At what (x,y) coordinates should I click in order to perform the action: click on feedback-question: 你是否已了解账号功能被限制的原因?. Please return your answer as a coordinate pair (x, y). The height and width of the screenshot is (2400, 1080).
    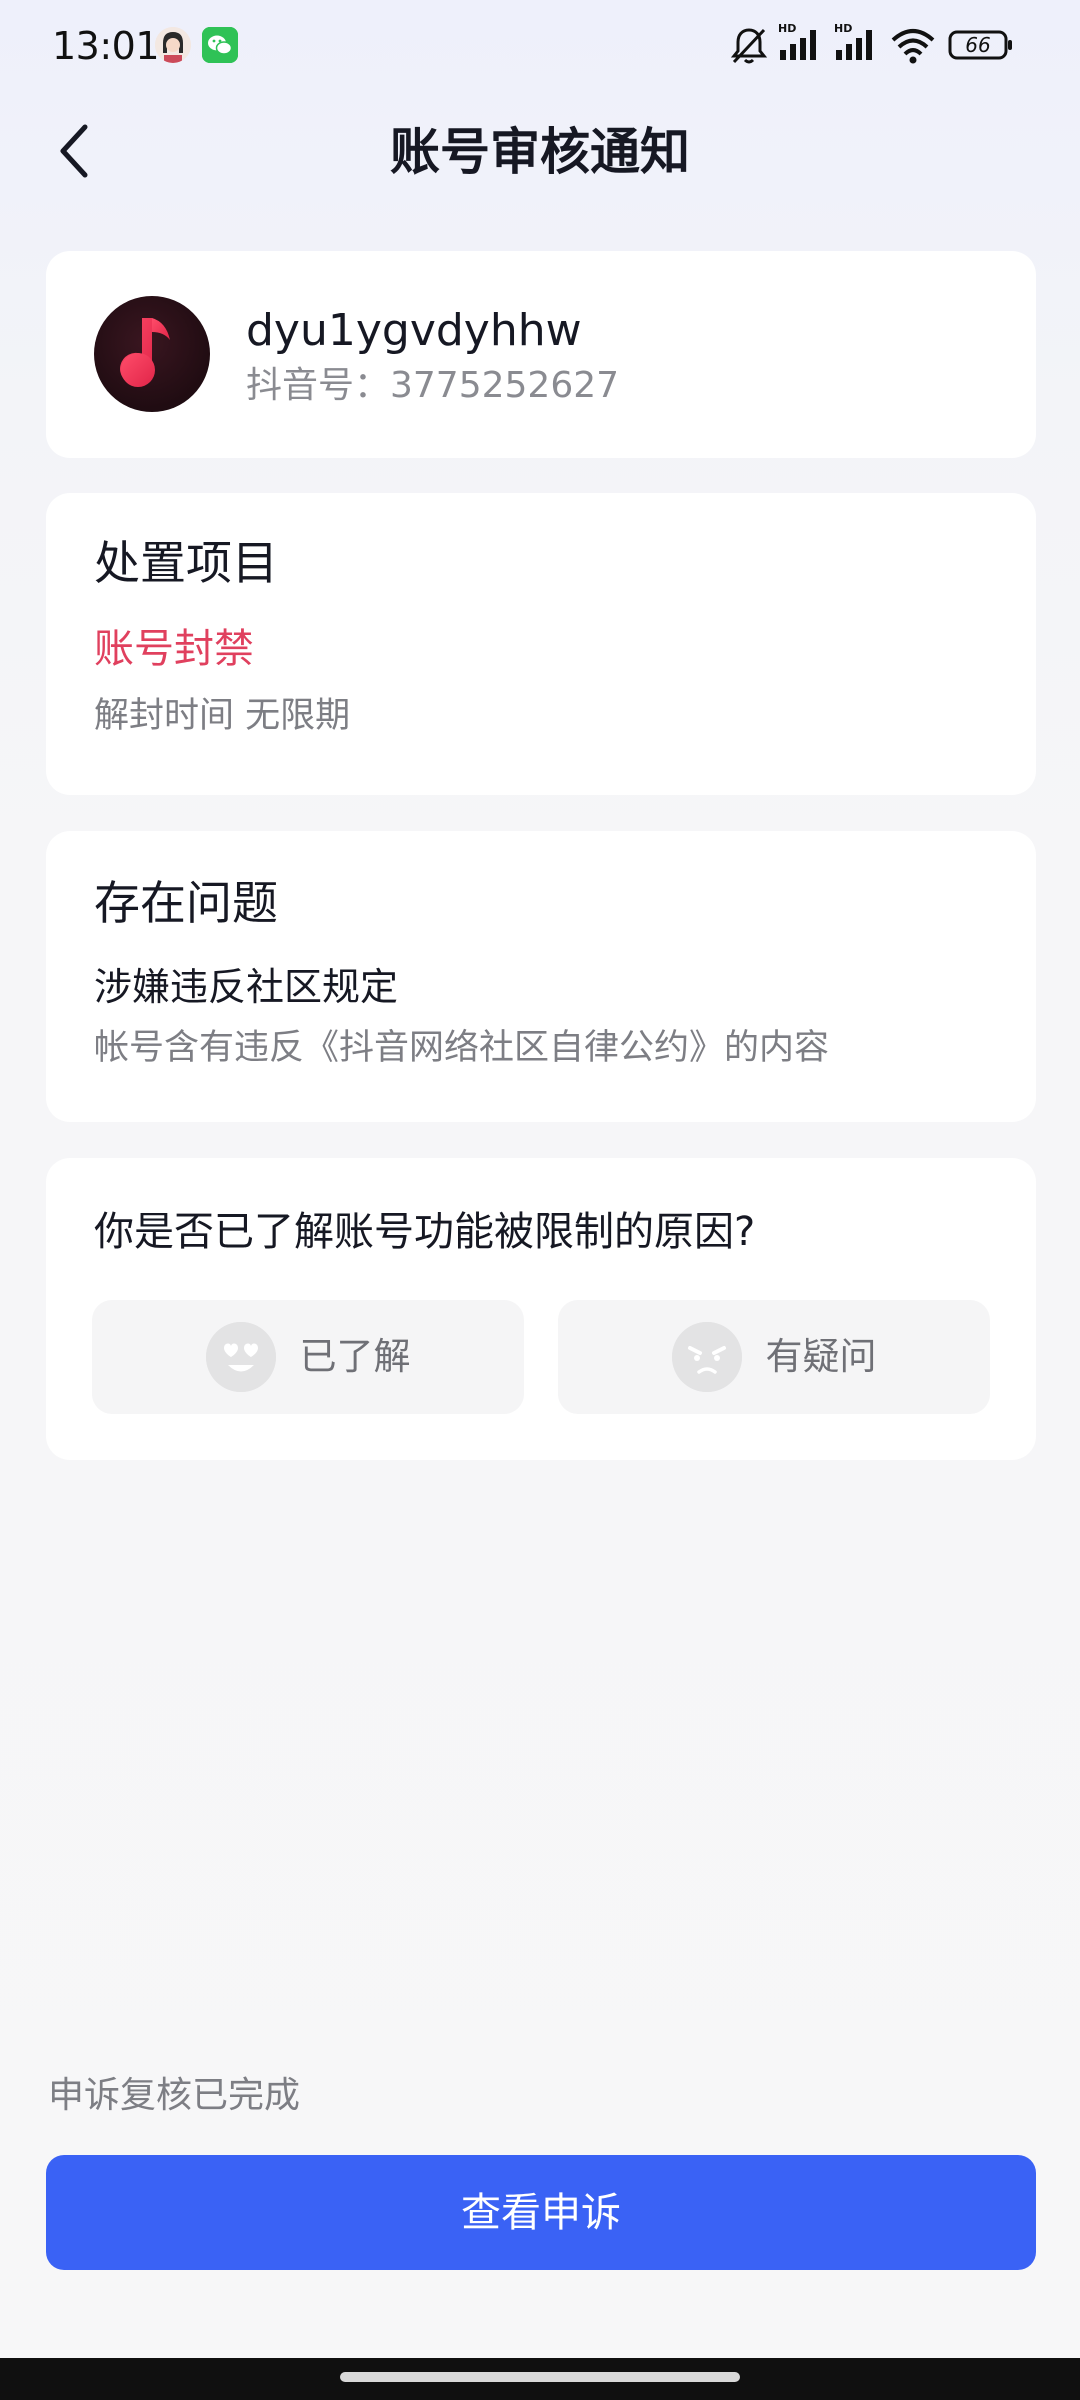
    Looking at the image, I should click on (425, 1232).